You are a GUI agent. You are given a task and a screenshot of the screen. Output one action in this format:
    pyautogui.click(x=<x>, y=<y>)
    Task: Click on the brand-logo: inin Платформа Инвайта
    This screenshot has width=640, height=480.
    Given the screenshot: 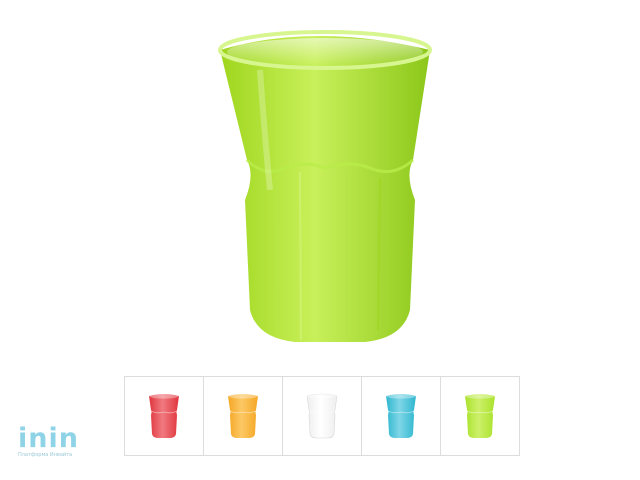 What is the action you would take?
    pyautogui.click(x=58, y=444)
    